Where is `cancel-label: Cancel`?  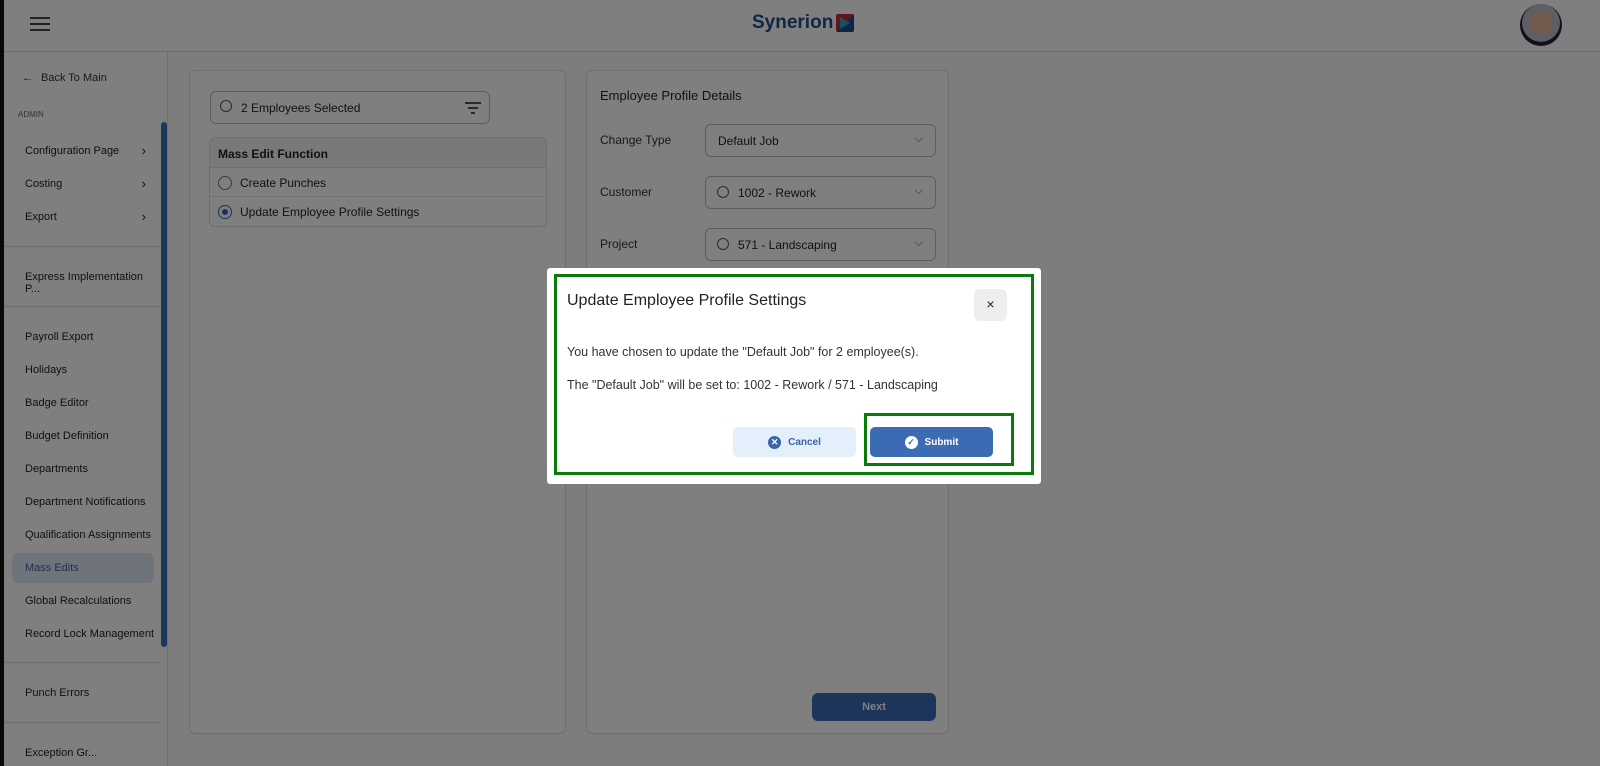 cancel-label: Cancel is located at coordinates (804, 442).